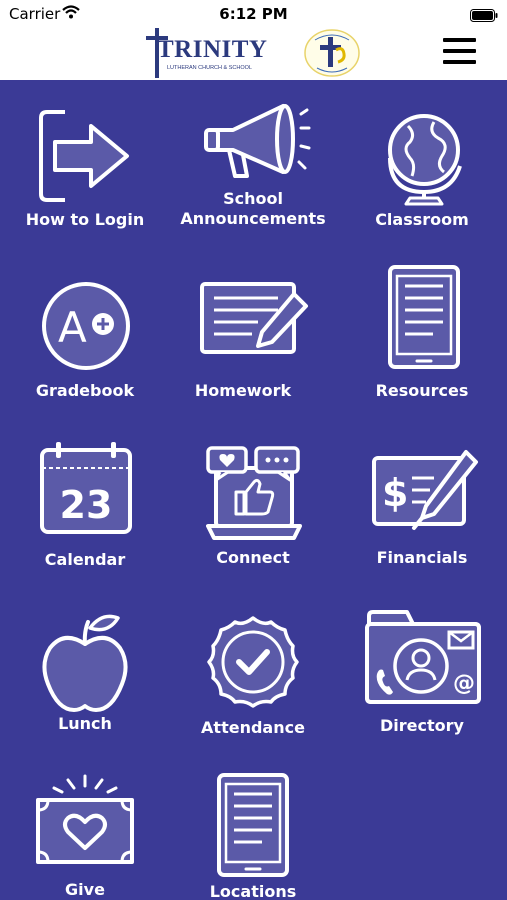  What do you see at coordinates (253, 208) in the screenshot?
I see `tile-label: School Announcements` at bounding box center [253, 208].